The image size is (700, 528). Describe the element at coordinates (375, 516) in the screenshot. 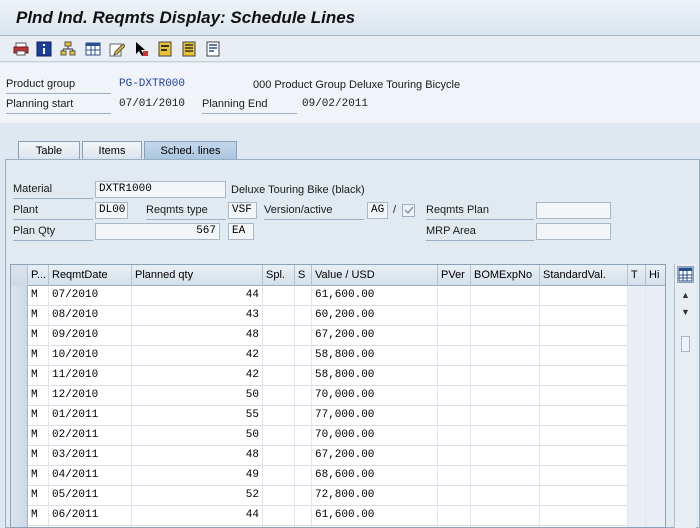

I see `cell-value: 61,600.00` at that location.